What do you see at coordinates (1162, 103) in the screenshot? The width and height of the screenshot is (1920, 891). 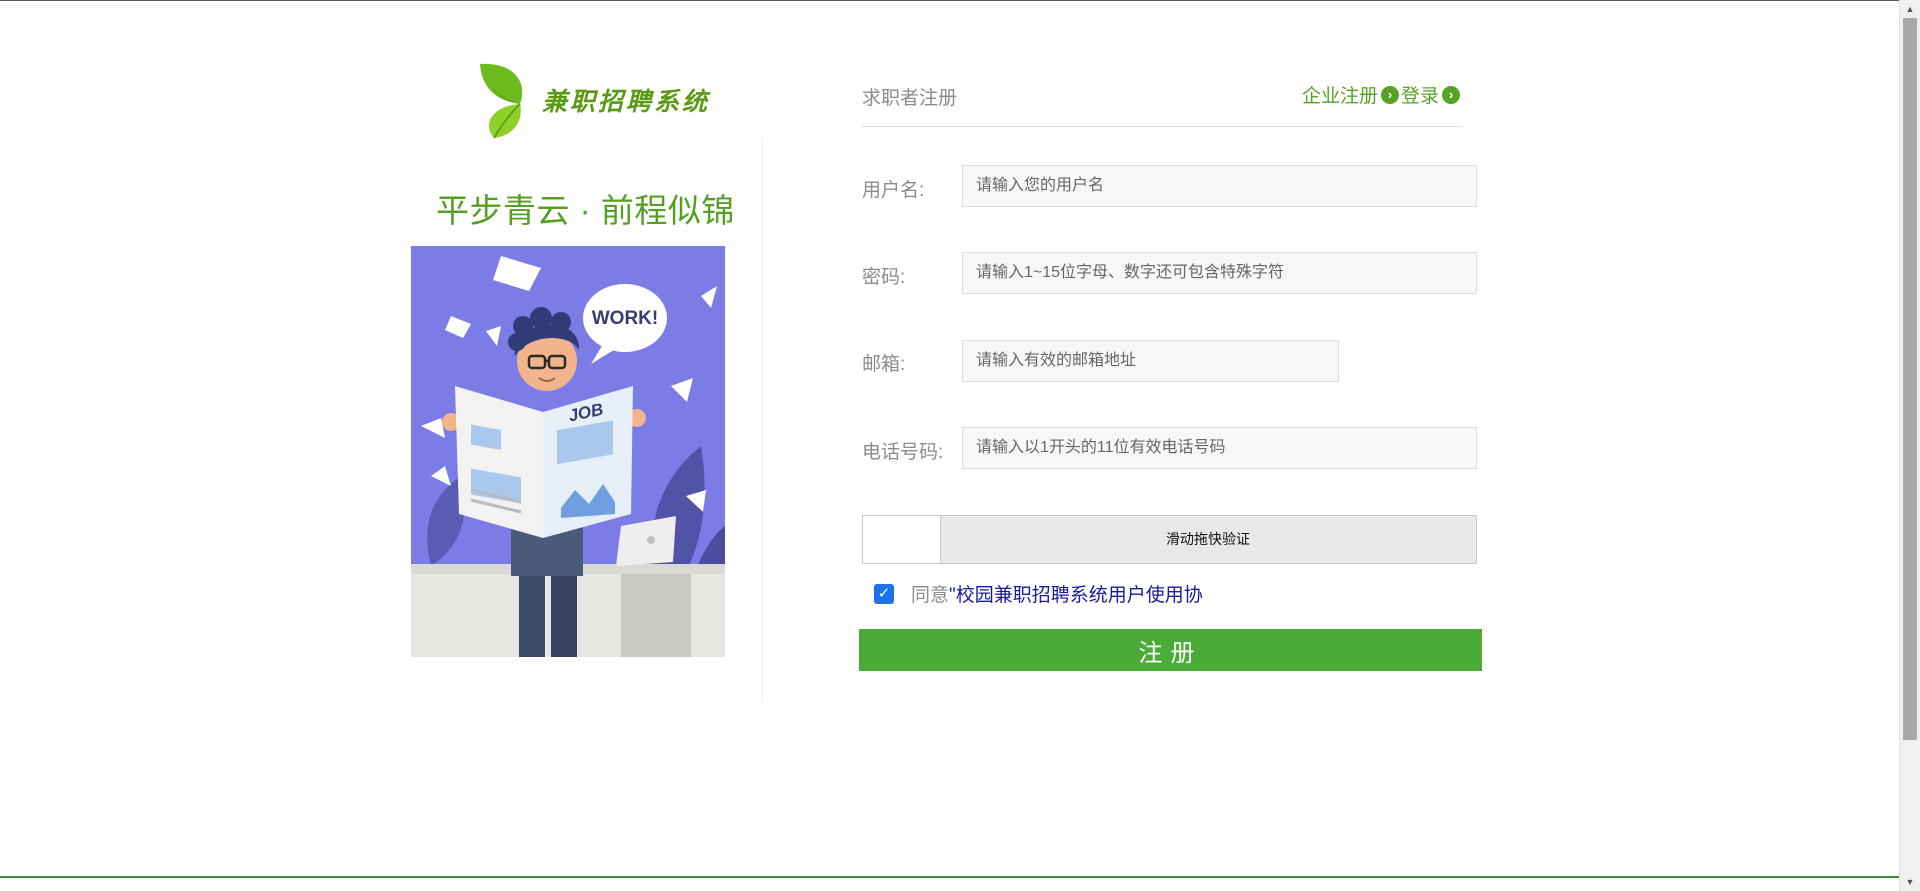 I see `form-header: 求职者注册 企业注册 › 登录 ›` at bounding box center [1162, 103].